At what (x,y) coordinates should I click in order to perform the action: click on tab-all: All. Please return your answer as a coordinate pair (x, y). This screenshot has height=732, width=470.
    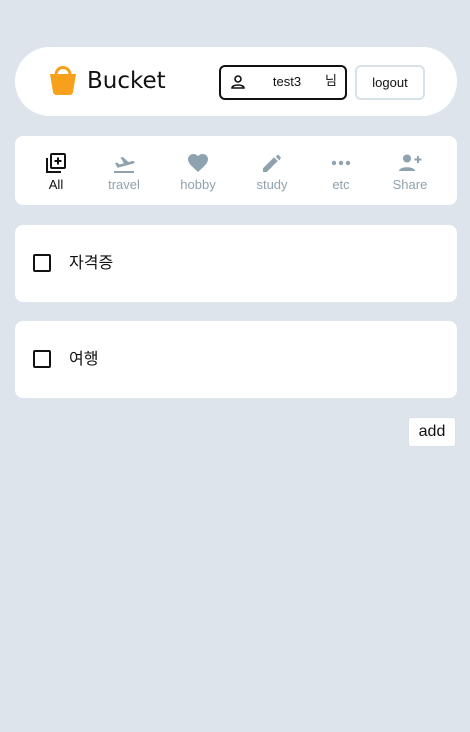
    Looking at the image, I should click on (56, 172).